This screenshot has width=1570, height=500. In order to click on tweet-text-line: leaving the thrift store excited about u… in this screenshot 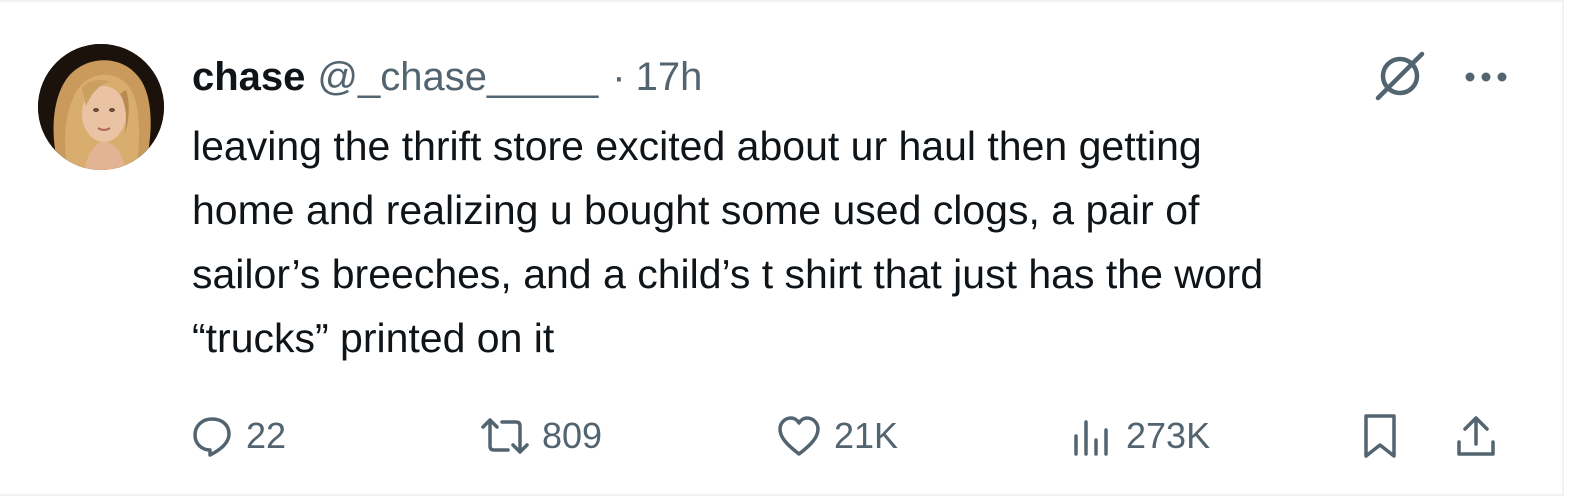, I will do `click(697, 146)`.